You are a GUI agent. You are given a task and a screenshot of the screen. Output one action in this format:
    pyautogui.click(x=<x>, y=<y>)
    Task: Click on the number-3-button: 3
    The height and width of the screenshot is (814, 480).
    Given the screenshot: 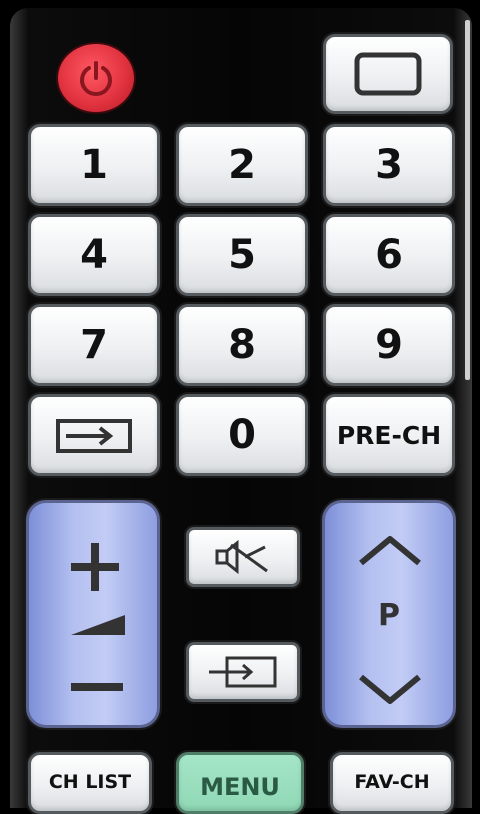 What is the action you would take?
    pyautogui.click(x=389, y=165)
    